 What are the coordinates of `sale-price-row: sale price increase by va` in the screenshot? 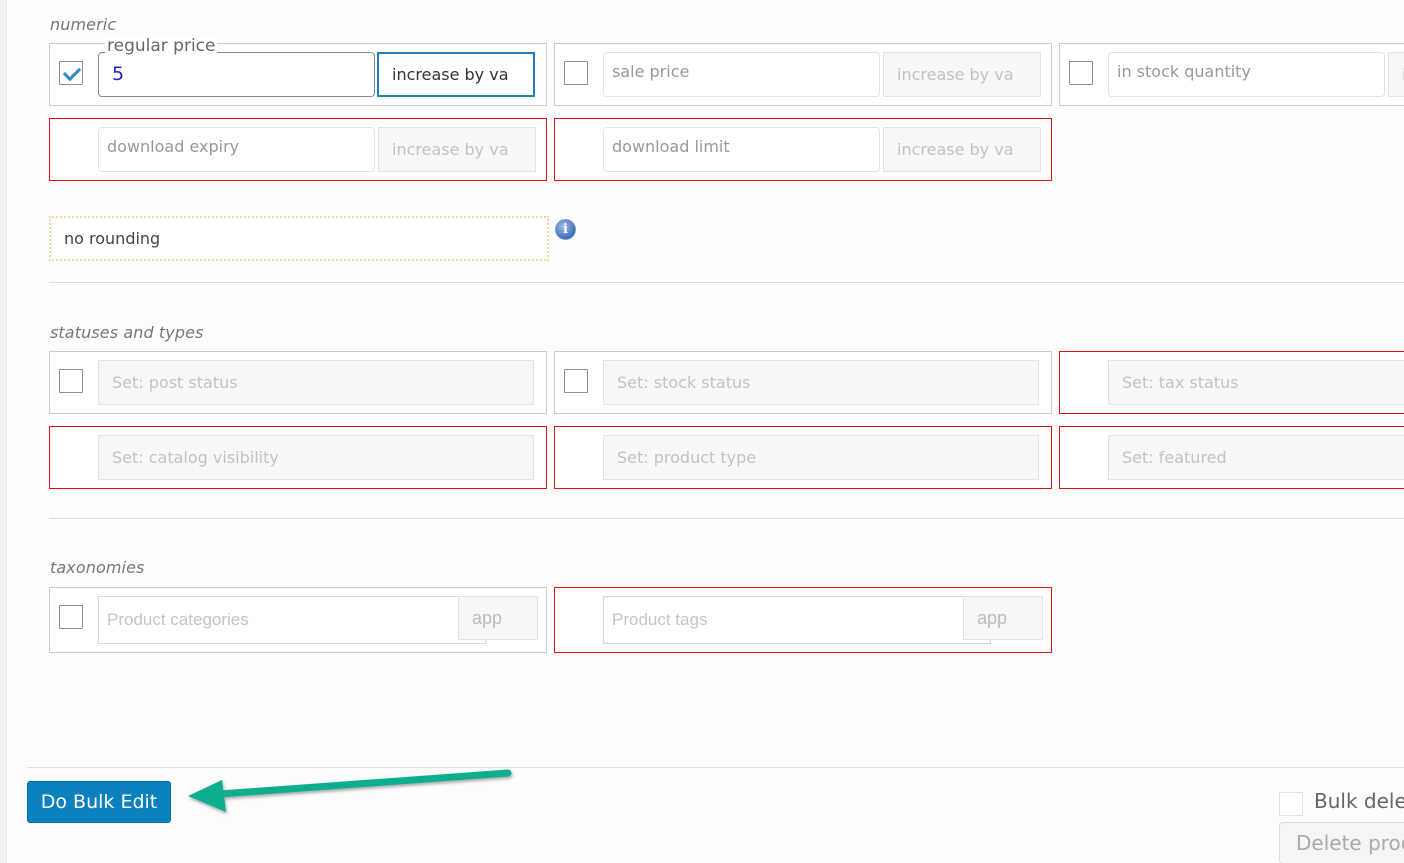 It's located at (803, 74).